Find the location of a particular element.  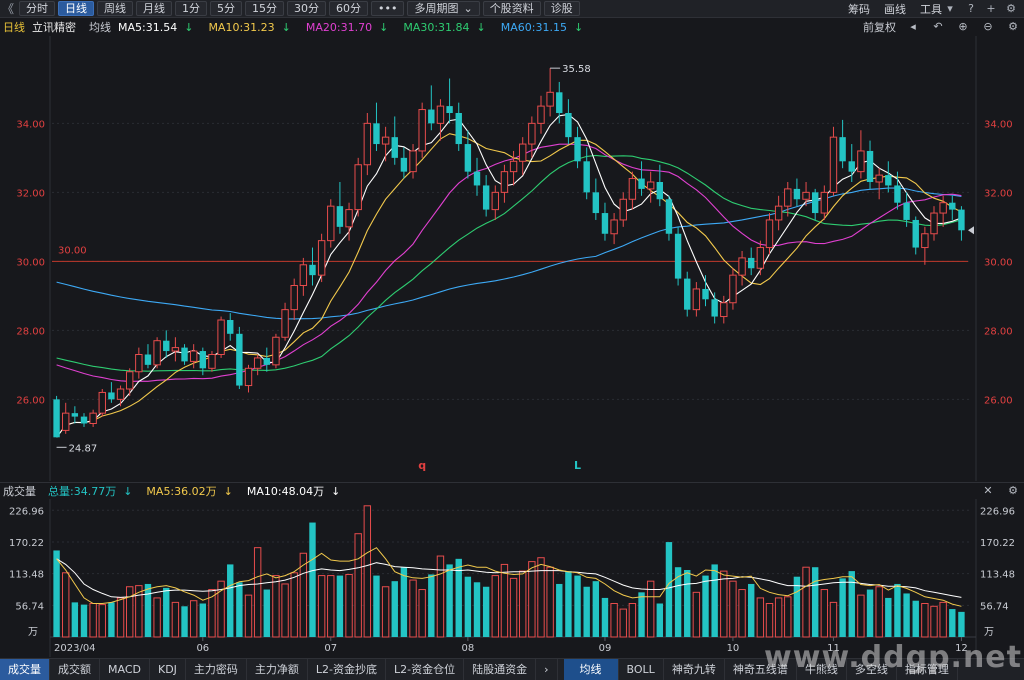

adjust-mode: 前复权 is located at coordinates (879, 27).